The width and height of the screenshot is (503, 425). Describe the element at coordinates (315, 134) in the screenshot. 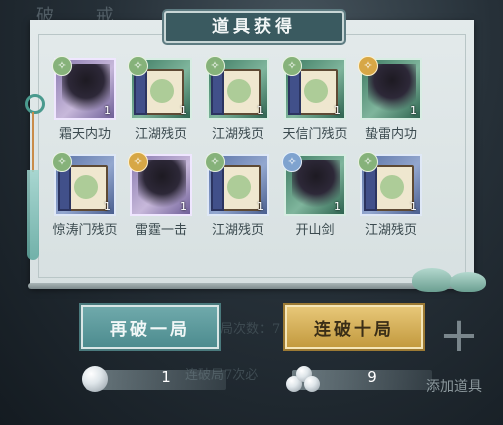

I see `item-name: 天信门残页` at that location.